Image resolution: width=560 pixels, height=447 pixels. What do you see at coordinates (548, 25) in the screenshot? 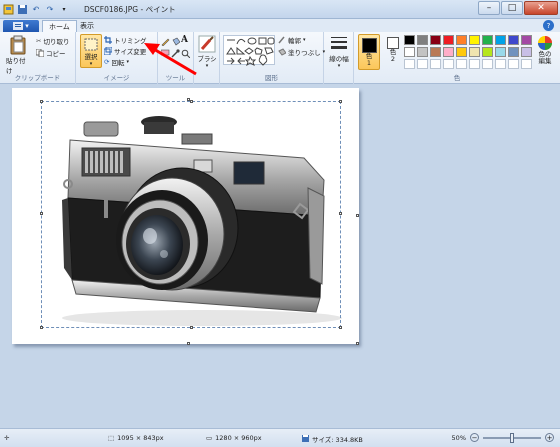
I see `help-icon: ?` at bounding box center [548, 25].